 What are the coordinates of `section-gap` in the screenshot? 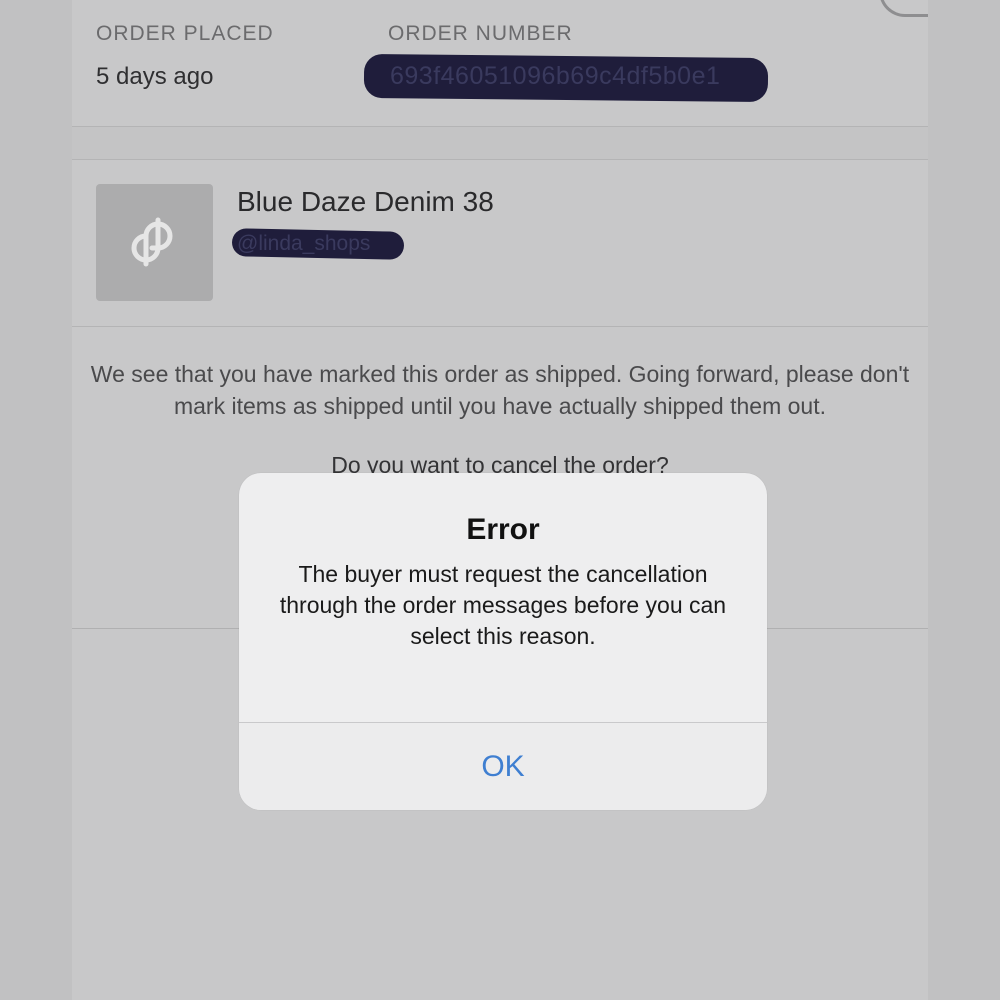 It's located at (500, 143).